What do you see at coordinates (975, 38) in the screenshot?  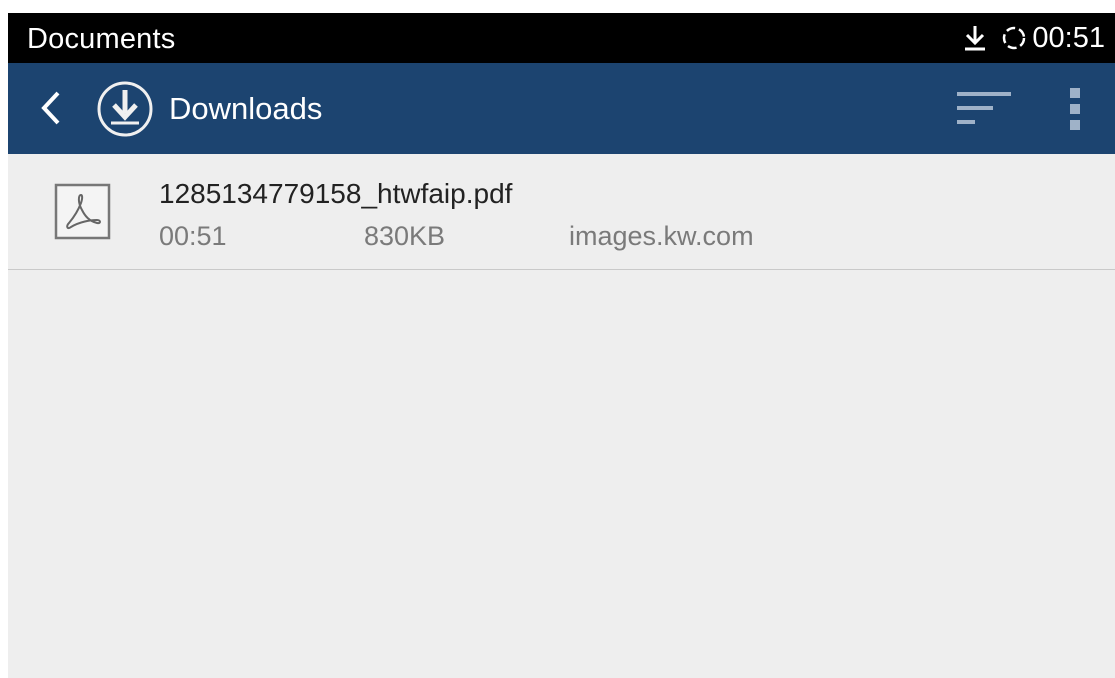 I see `download-icon` at bounding box center [975, 38].